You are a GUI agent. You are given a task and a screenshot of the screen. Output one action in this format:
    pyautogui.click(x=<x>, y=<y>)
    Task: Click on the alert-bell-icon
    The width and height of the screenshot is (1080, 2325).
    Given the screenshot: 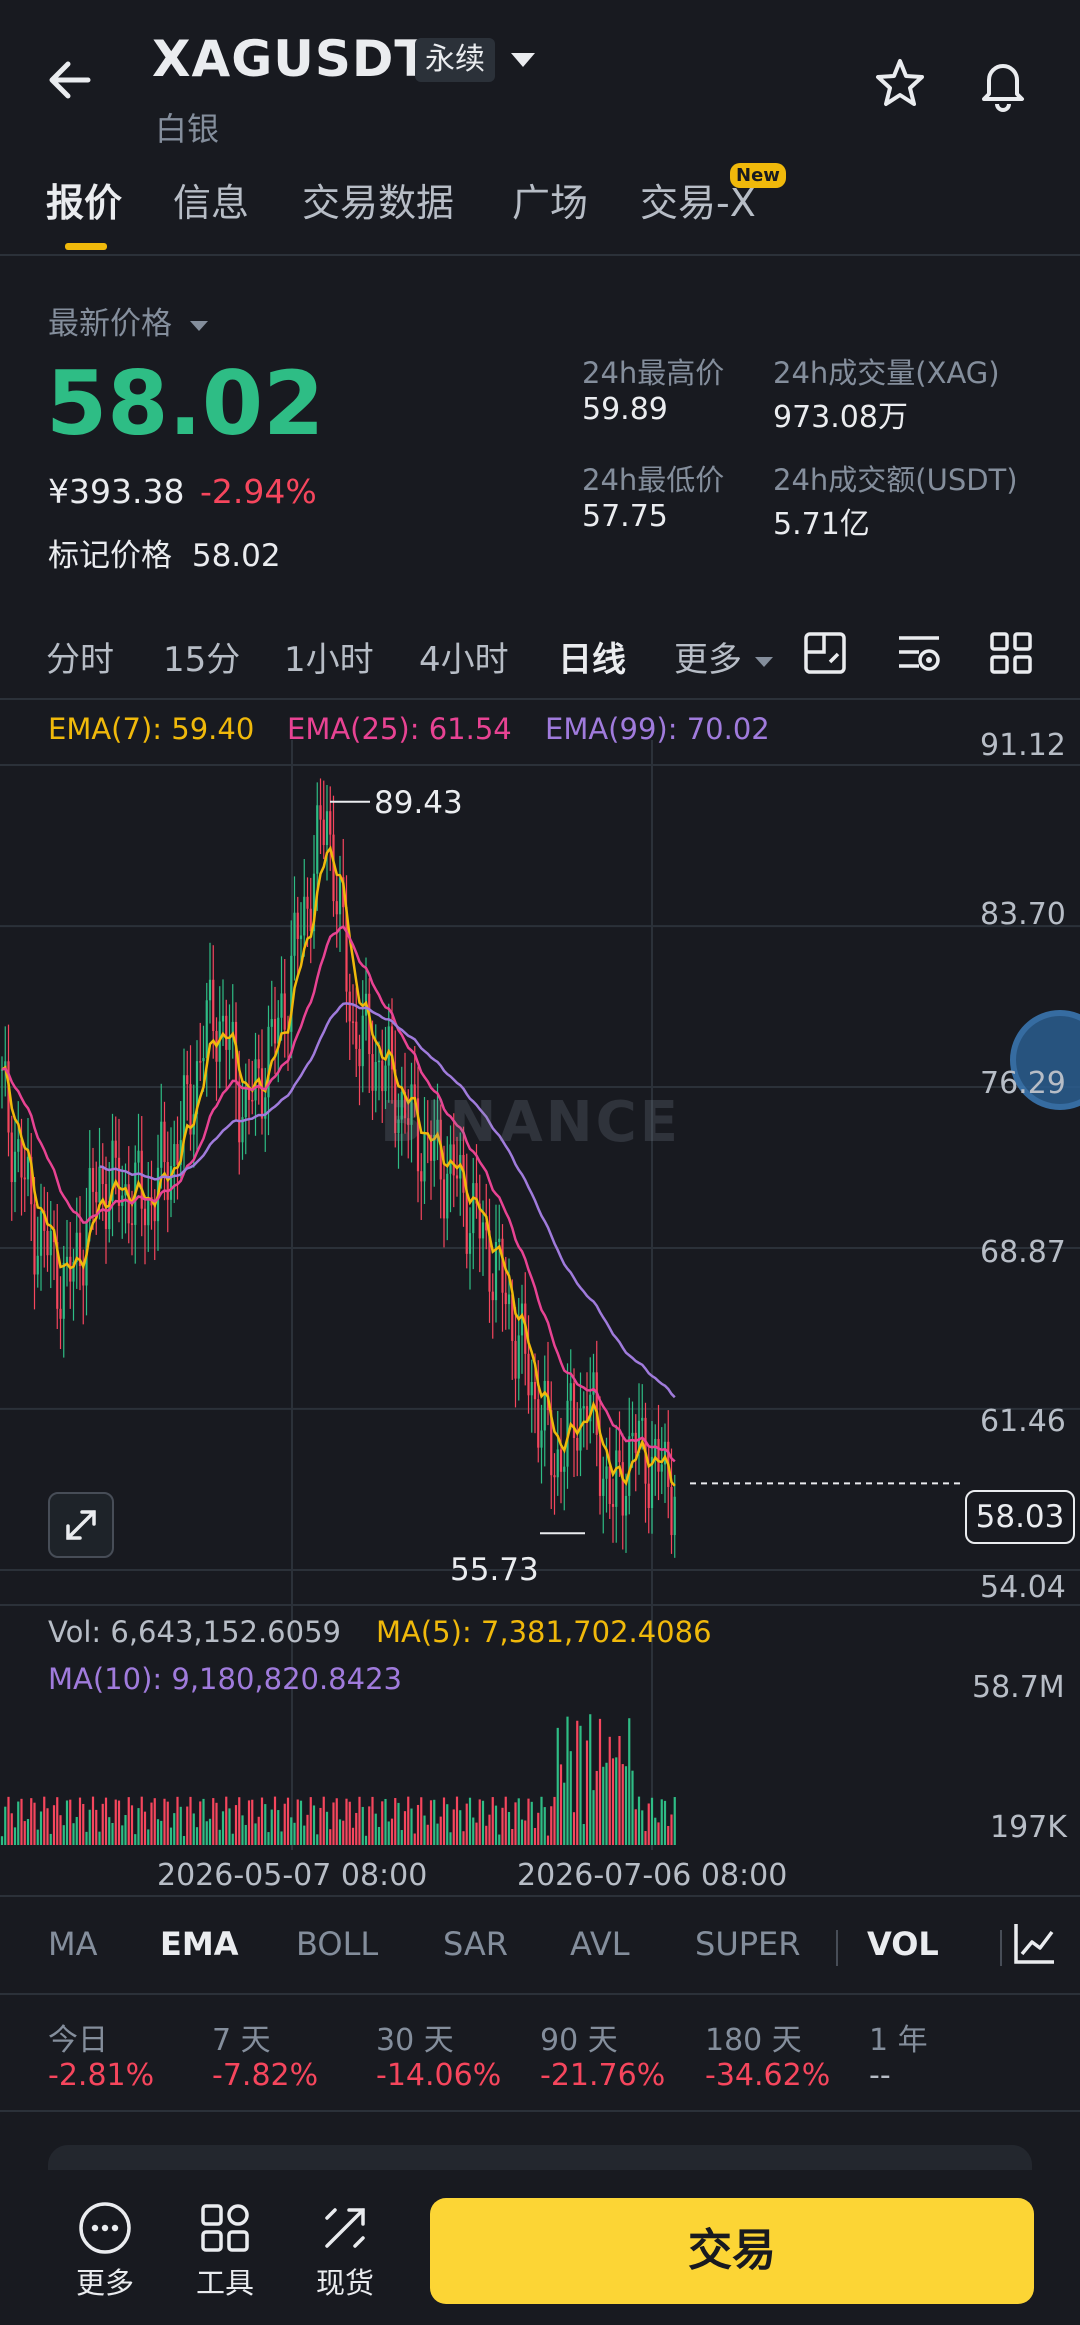 What is the action you would take?
    pyautogui.click(x=1003, y=85)
    